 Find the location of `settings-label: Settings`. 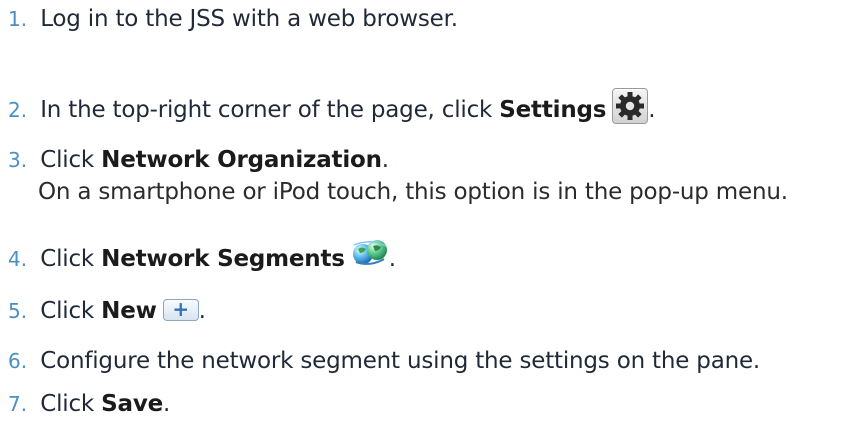

settings-label: Settings is located at coordinates (553, 110).